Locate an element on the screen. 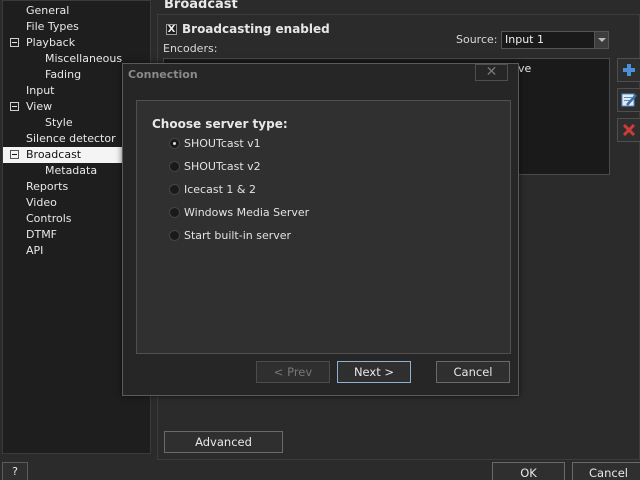 The image size is (640, 480). sidebar-item-label: General is located at coordinates (48, 10).